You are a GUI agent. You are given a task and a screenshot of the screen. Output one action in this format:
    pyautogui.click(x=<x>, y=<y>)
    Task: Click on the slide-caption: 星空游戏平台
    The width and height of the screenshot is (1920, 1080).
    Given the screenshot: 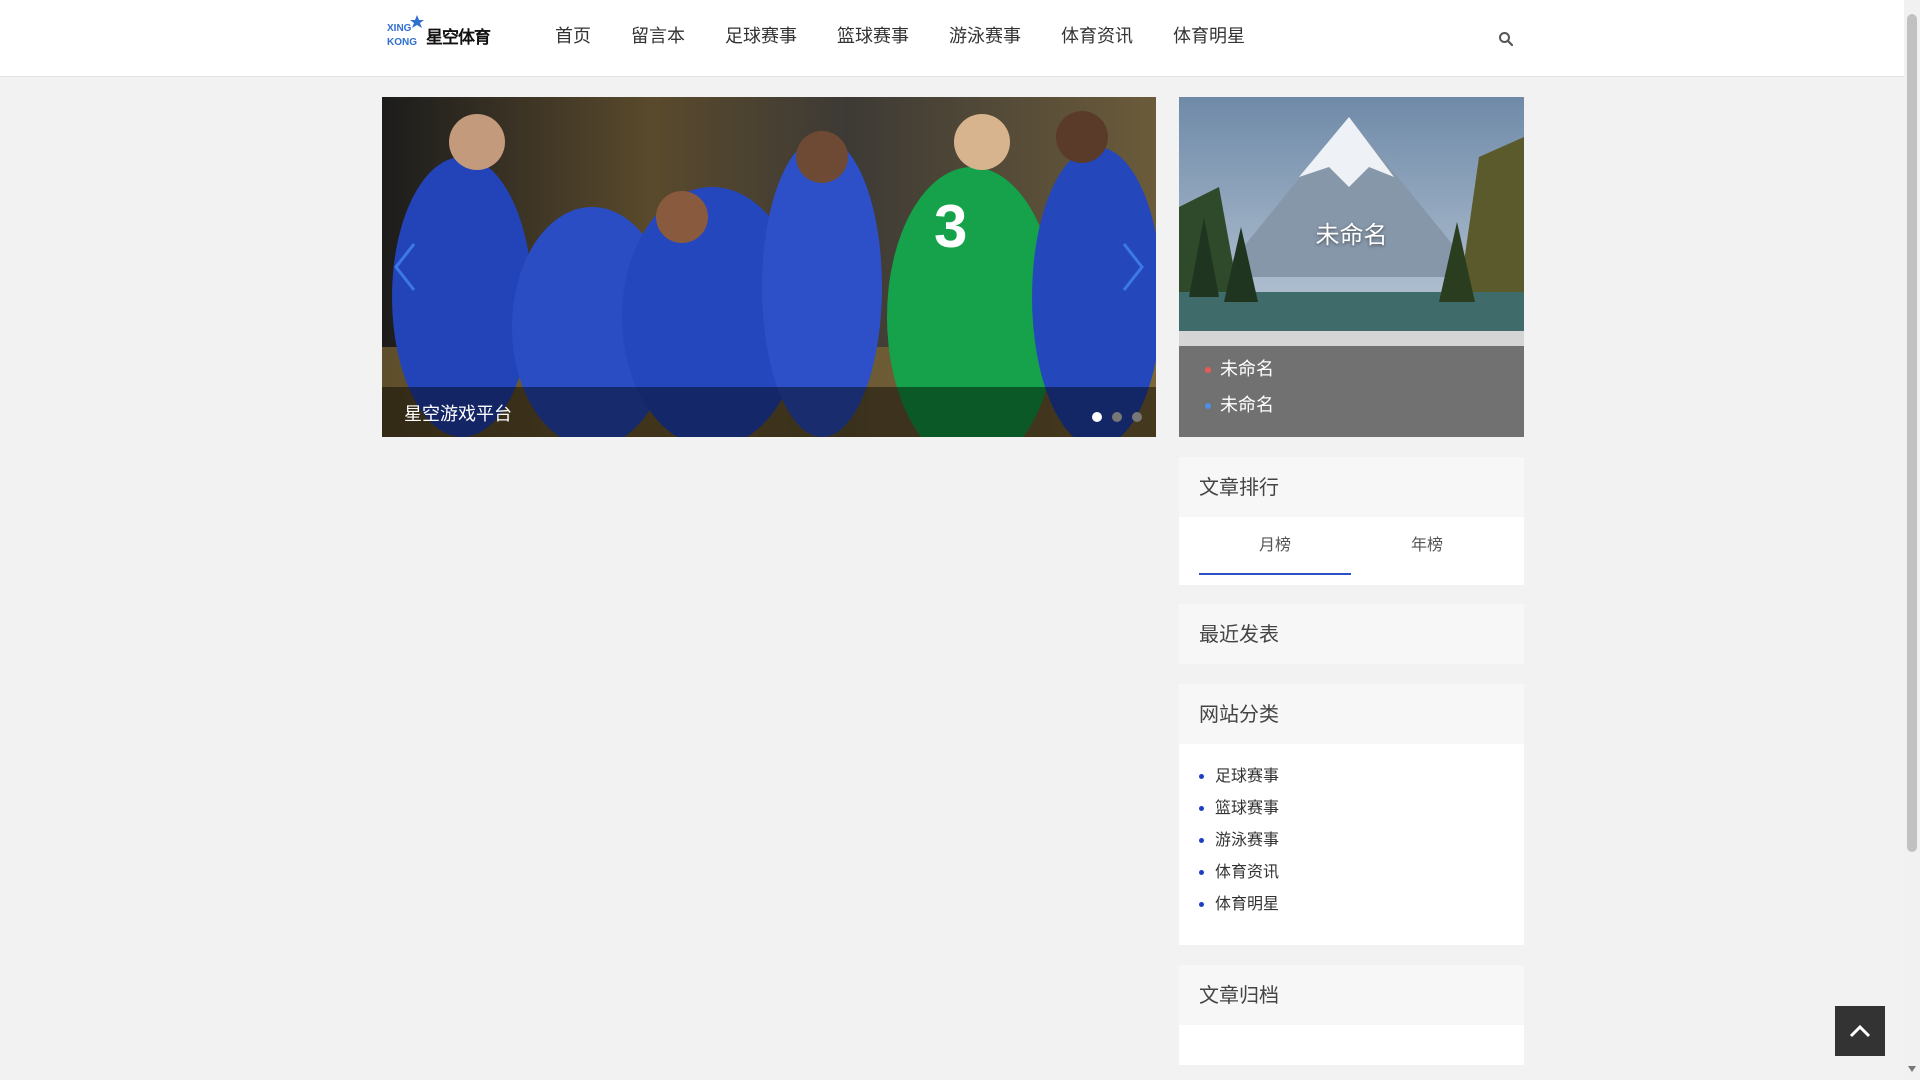 What is the action you would take?
    pyautogui.click(x=458, y=413)
    